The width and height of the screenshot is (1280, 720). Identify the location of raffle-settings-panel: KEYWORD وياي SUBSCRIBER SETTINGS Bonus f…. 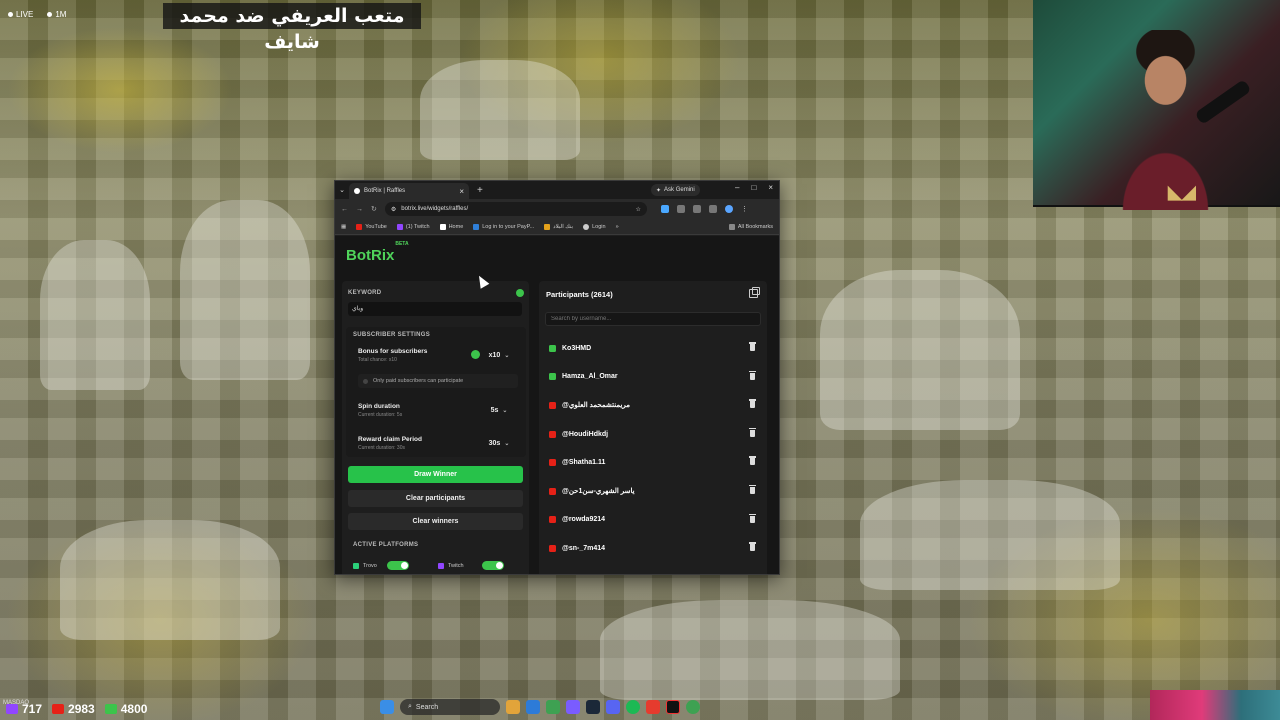
(435, 427).